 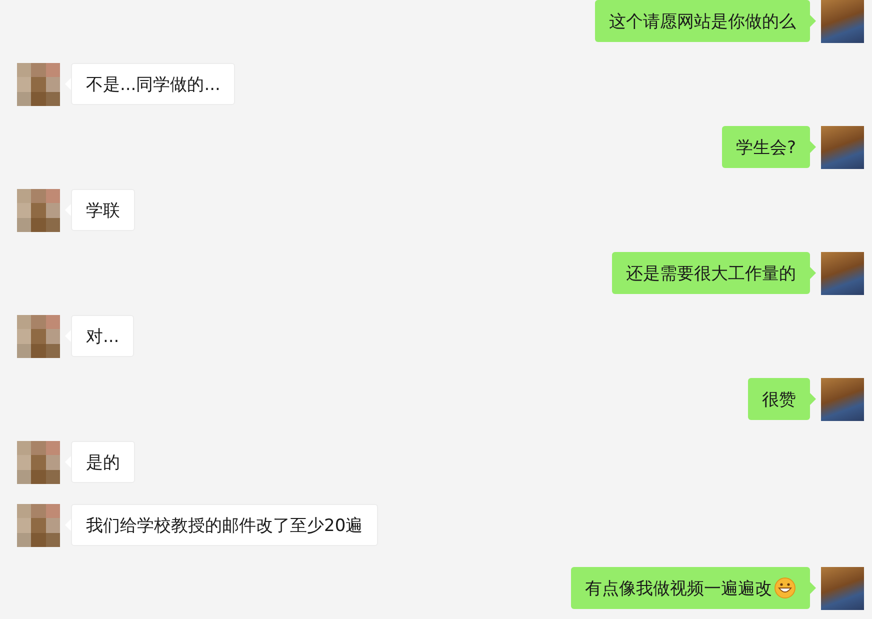 What do you see at coordinates (766, 147) in the screenshot?
I see `message-bubble: 学生会?` at bounding box center [766, 147].